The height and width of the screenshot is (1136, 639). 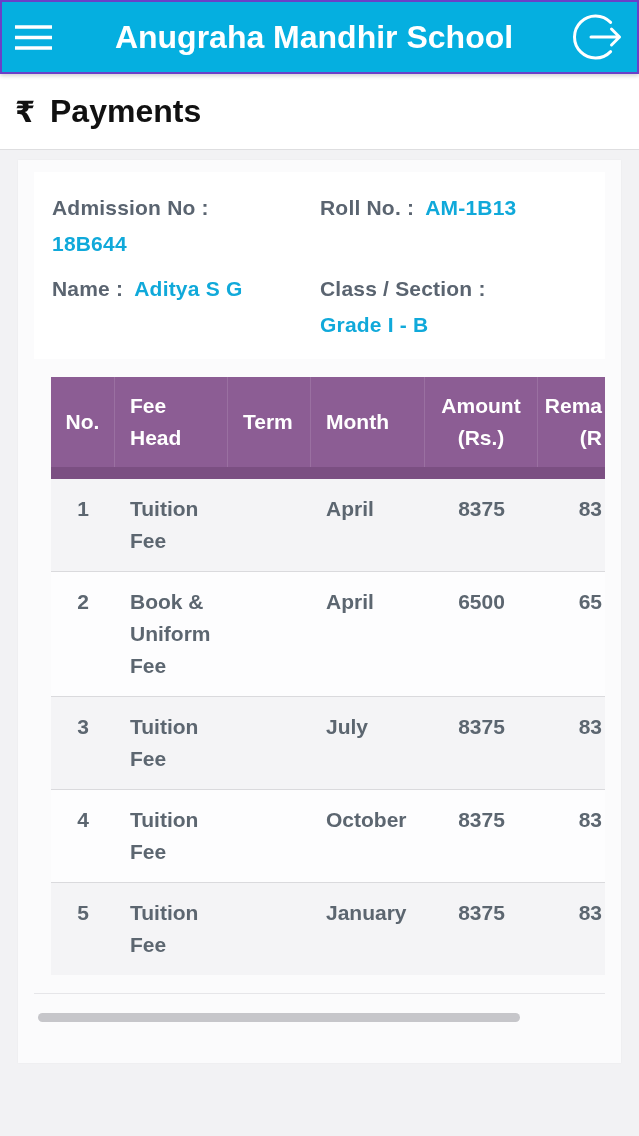 I want to click on table-cell: 3, so click(x=83, y=726).